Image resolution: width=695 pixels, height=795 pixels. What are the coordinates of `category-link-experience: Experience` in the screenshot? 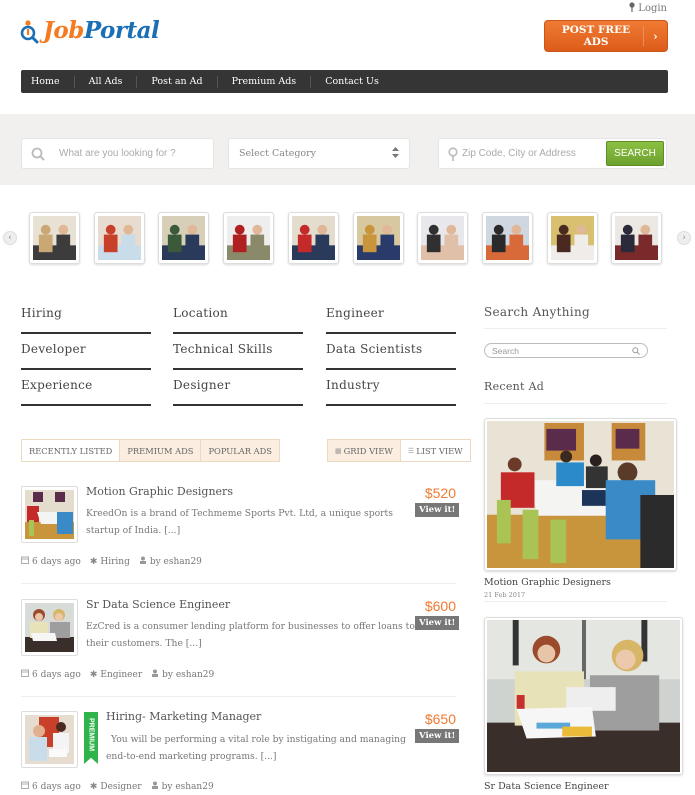 It's located at (86, 392).